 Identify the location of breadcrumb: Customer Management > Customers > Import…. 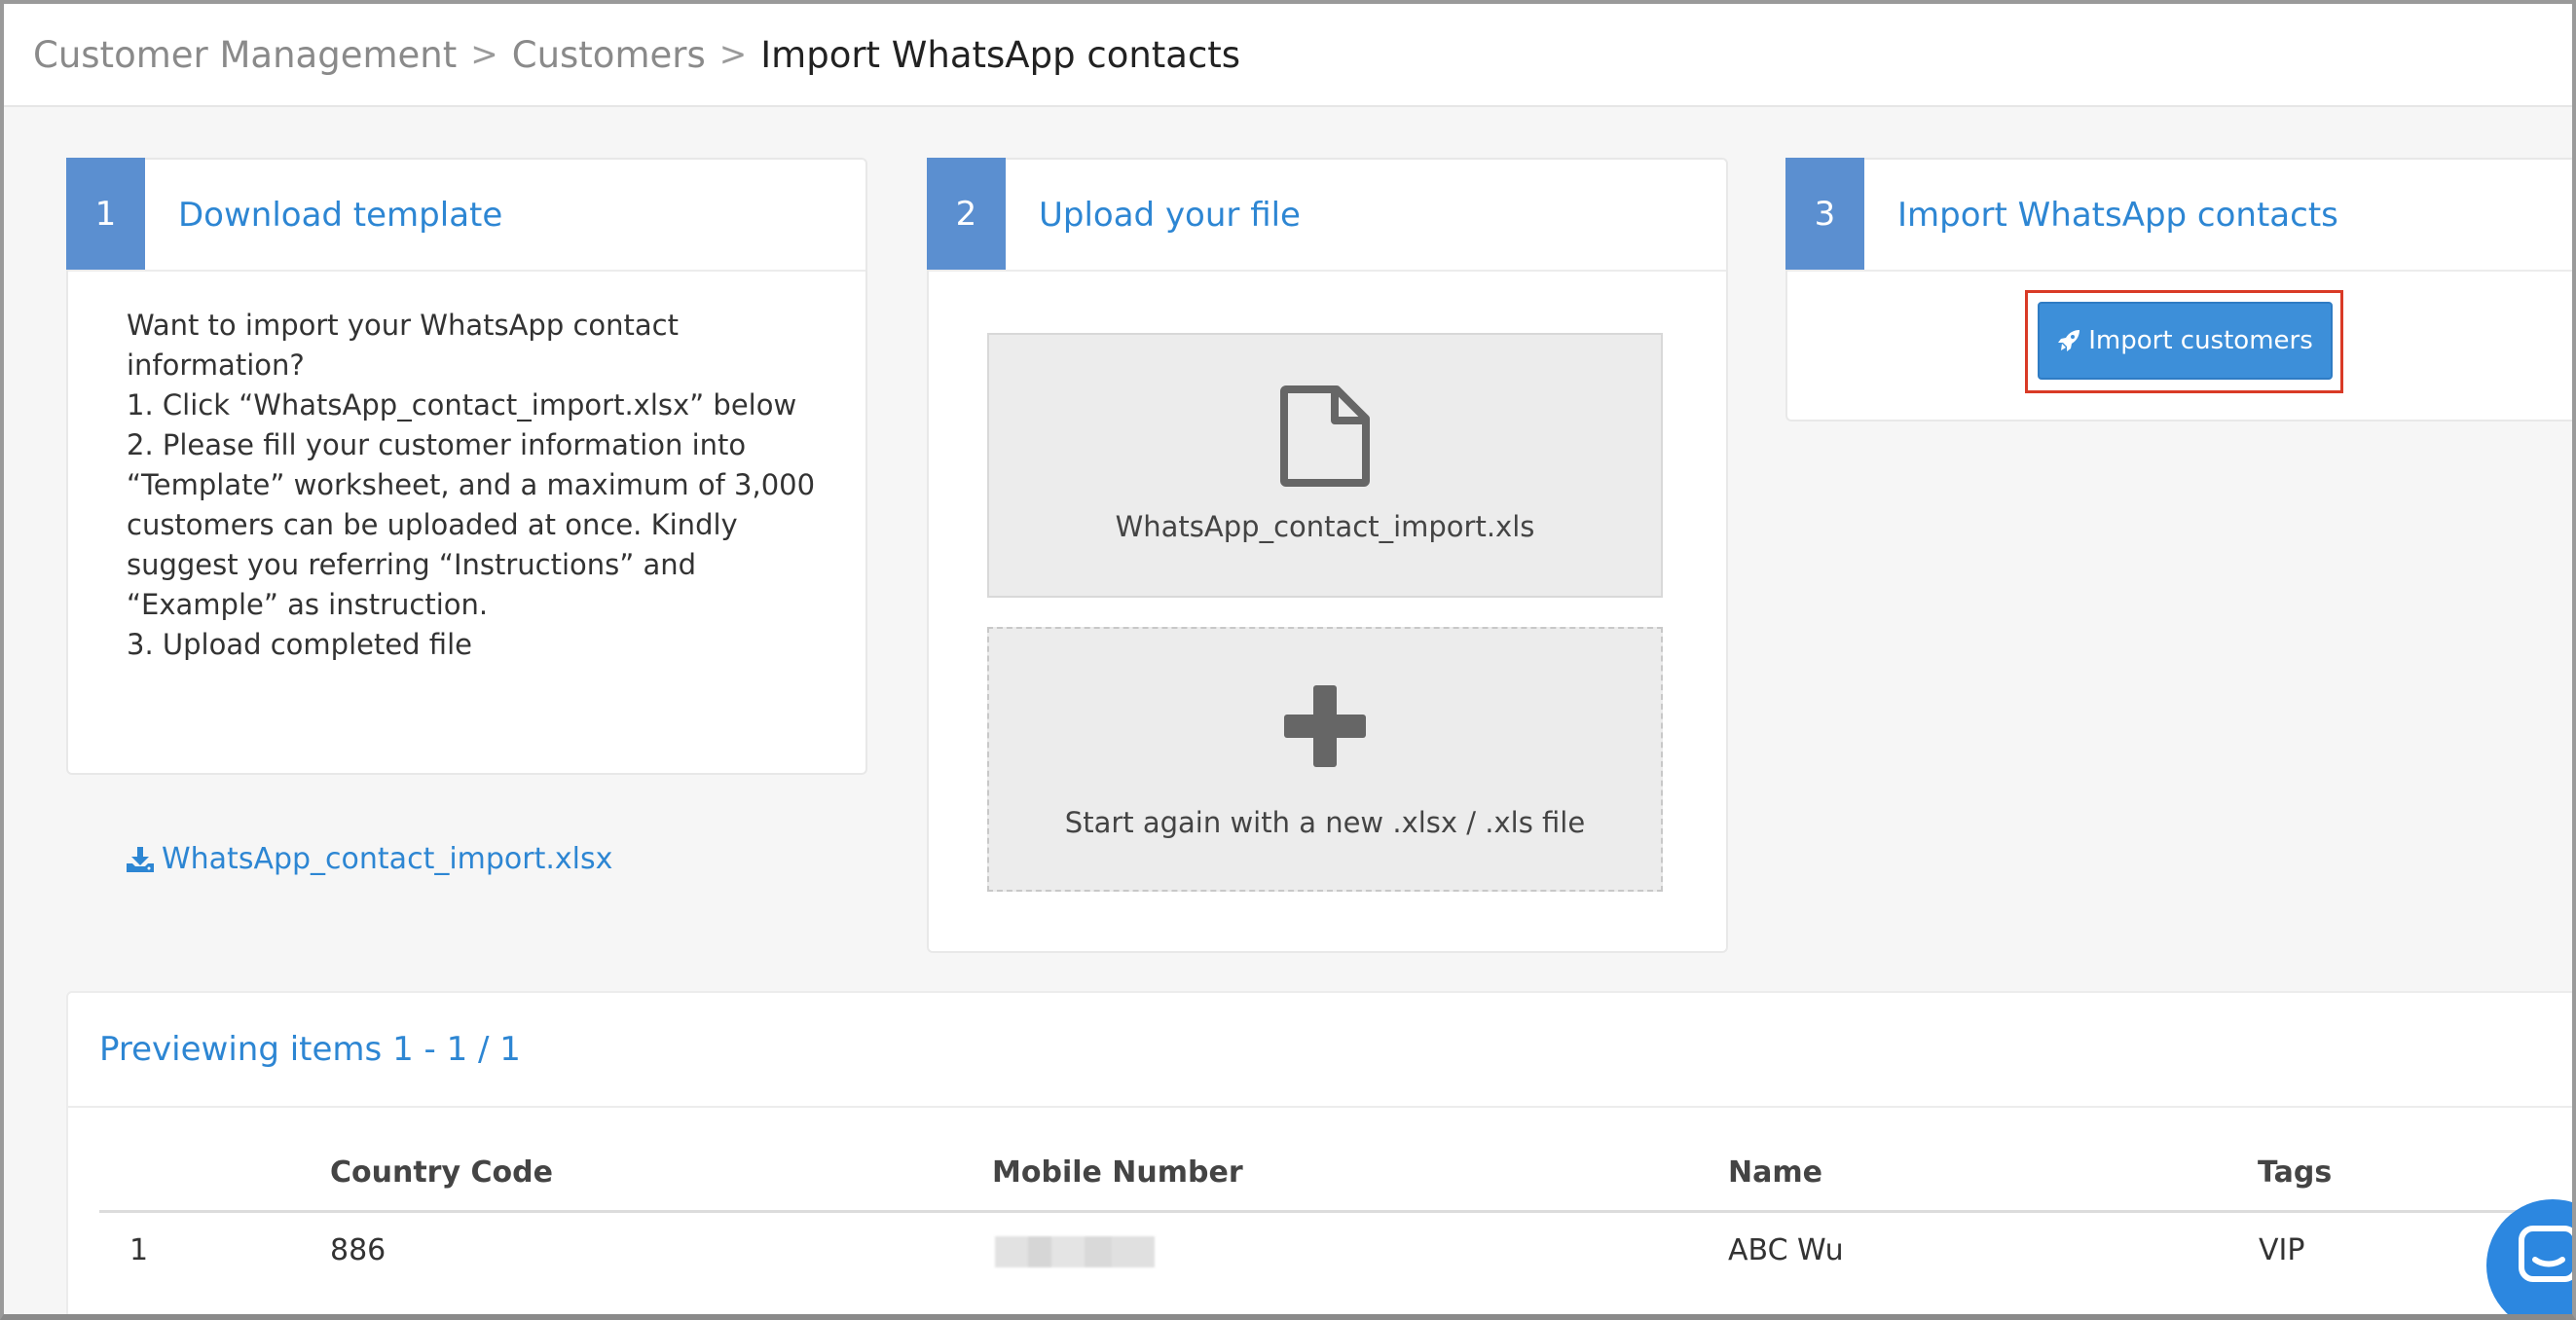
(1288, 55).